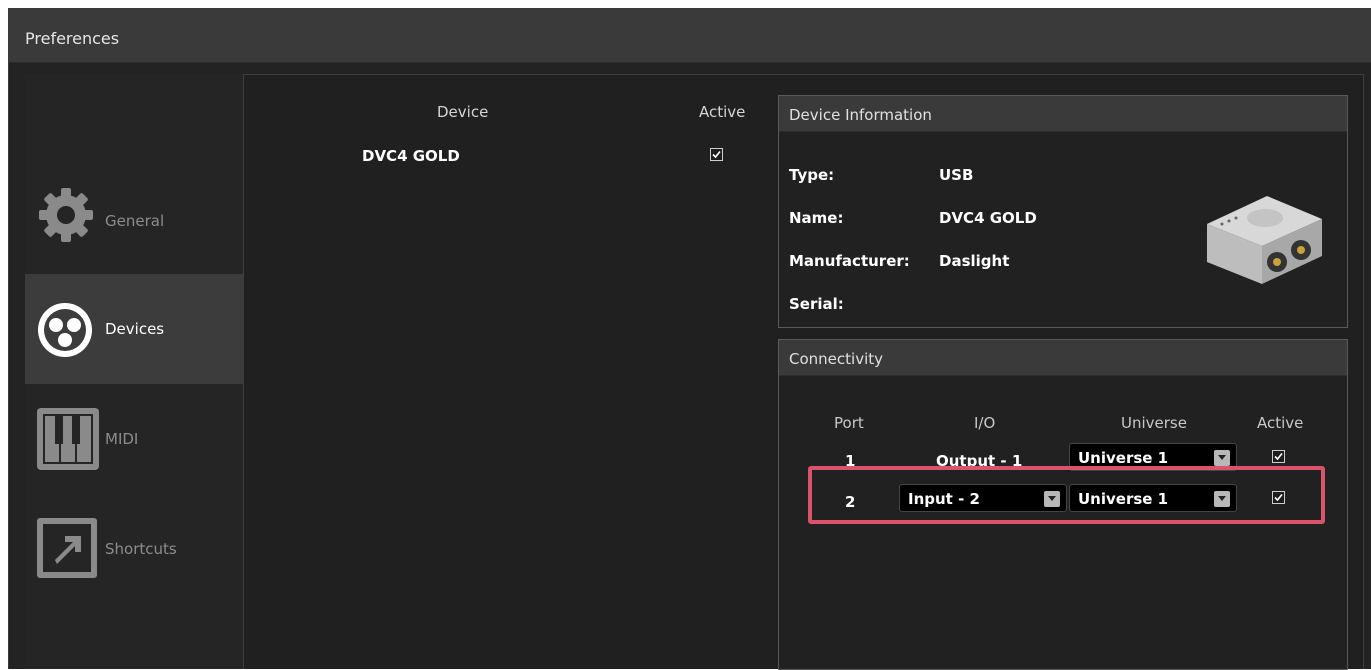  What do you see at coordinates (690, 35) in the screenshot?
I see `title-bar: Preferences` at bounding box center [690, 35].